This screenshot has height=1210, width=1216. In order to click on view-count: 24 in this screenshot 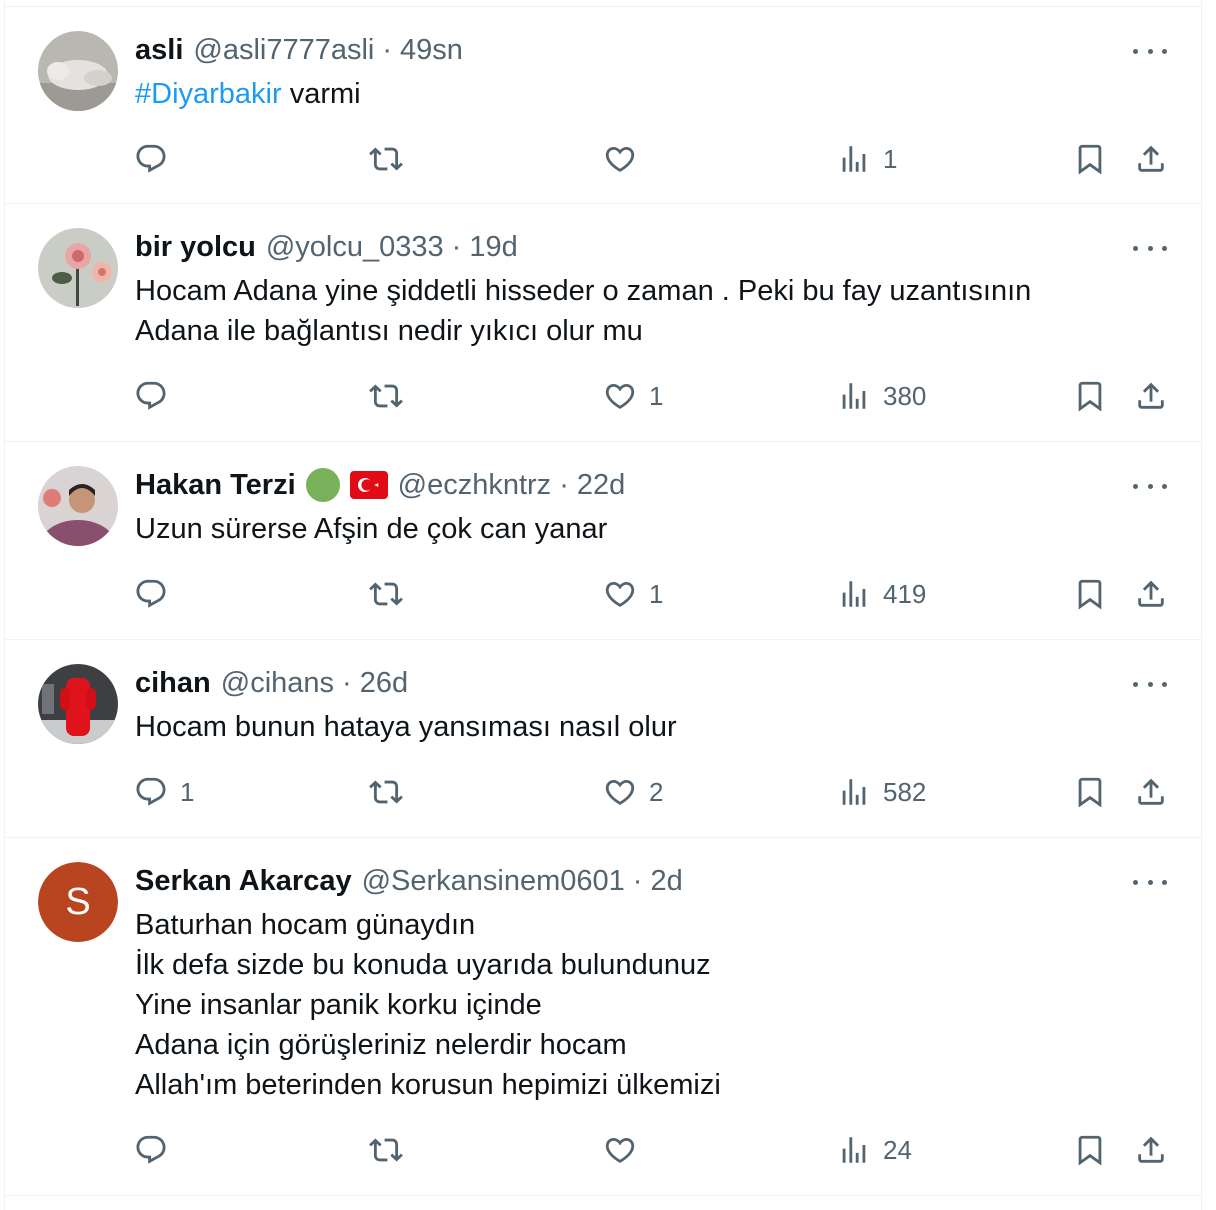, I will do `click(897, 1149)`.